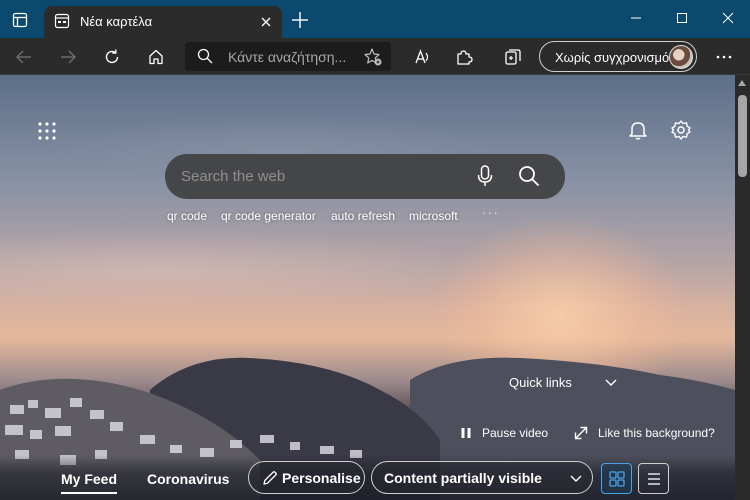 The height and width of the screenshot is (500, 750). What do you see at coordinates (433, 216) in the screenshot?
I see `search-suggestion: microsoft` at bounding box center [433, 216].